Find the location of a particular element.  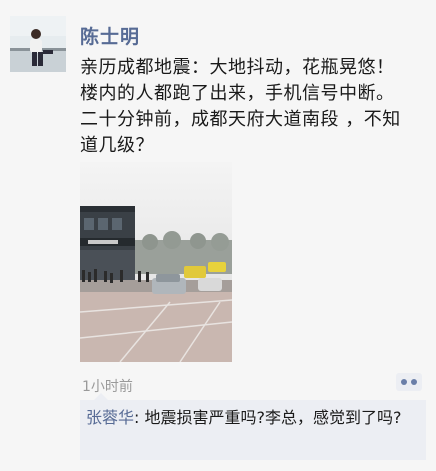

comment-section: 张蓉华: 地震损害严重吗?李总，感觉到了吗? is located at coordinates (253, 426).